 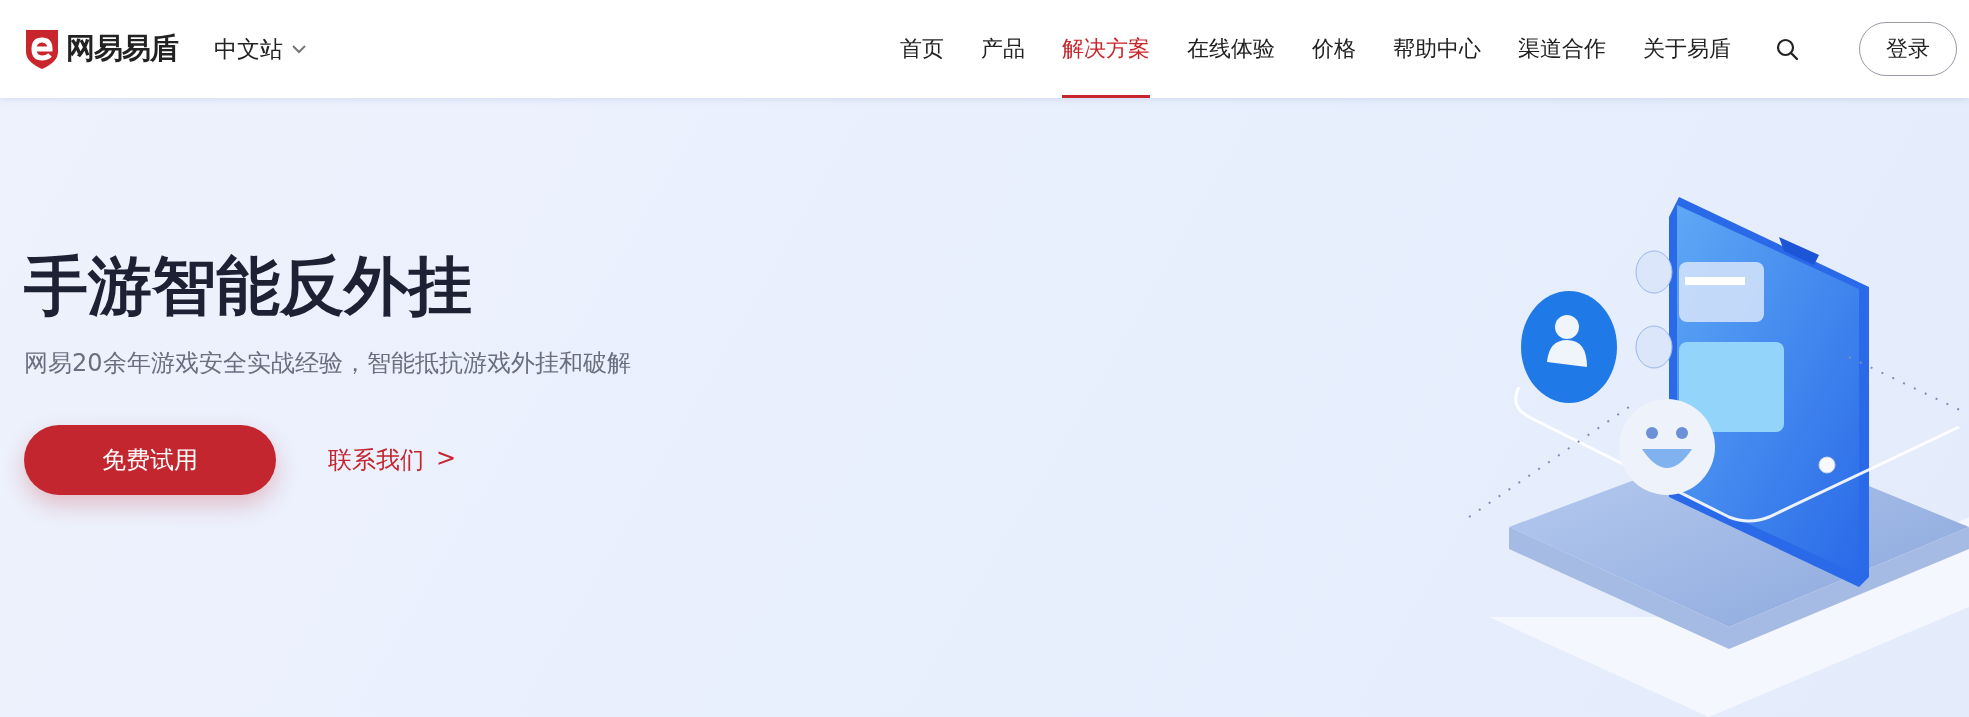 What do you see at coordinates (1908, 49) in the screenshot?
I see `login-button: 登录` at bounding box center [1908, 49].